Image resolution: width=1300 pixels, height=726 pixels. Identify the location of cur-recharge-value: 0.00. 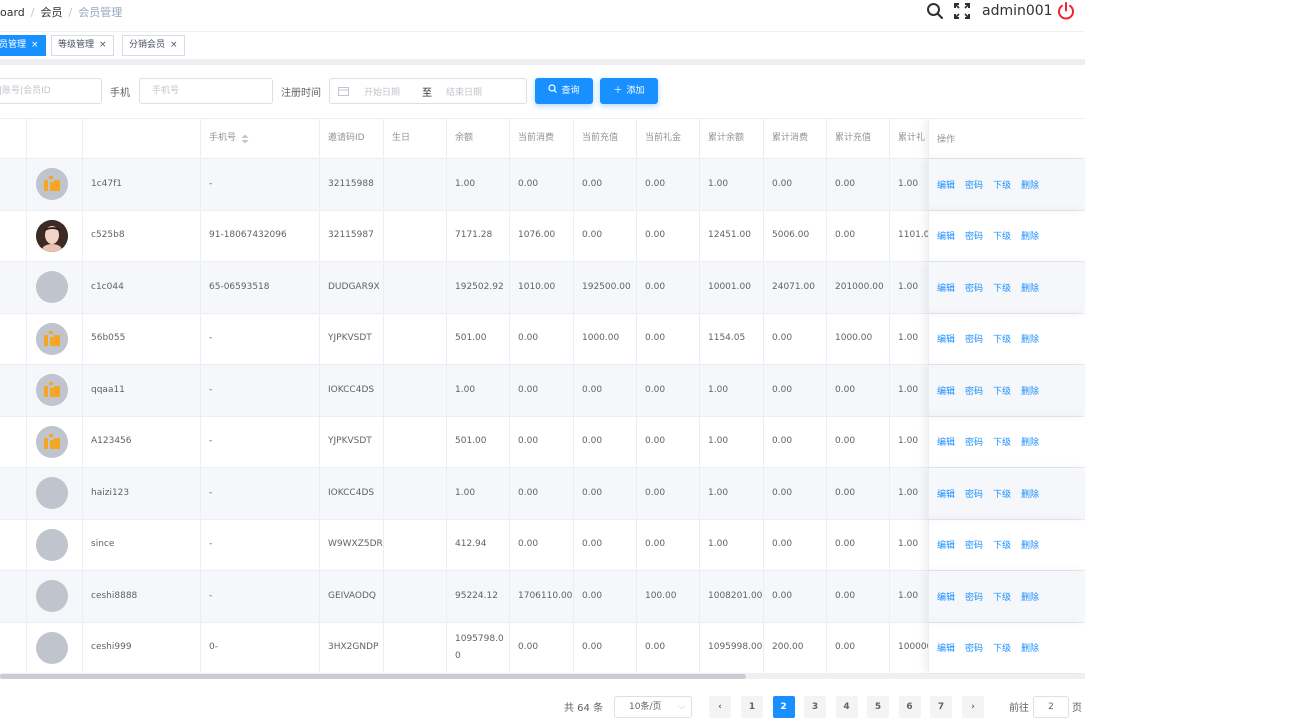
(592, 647).